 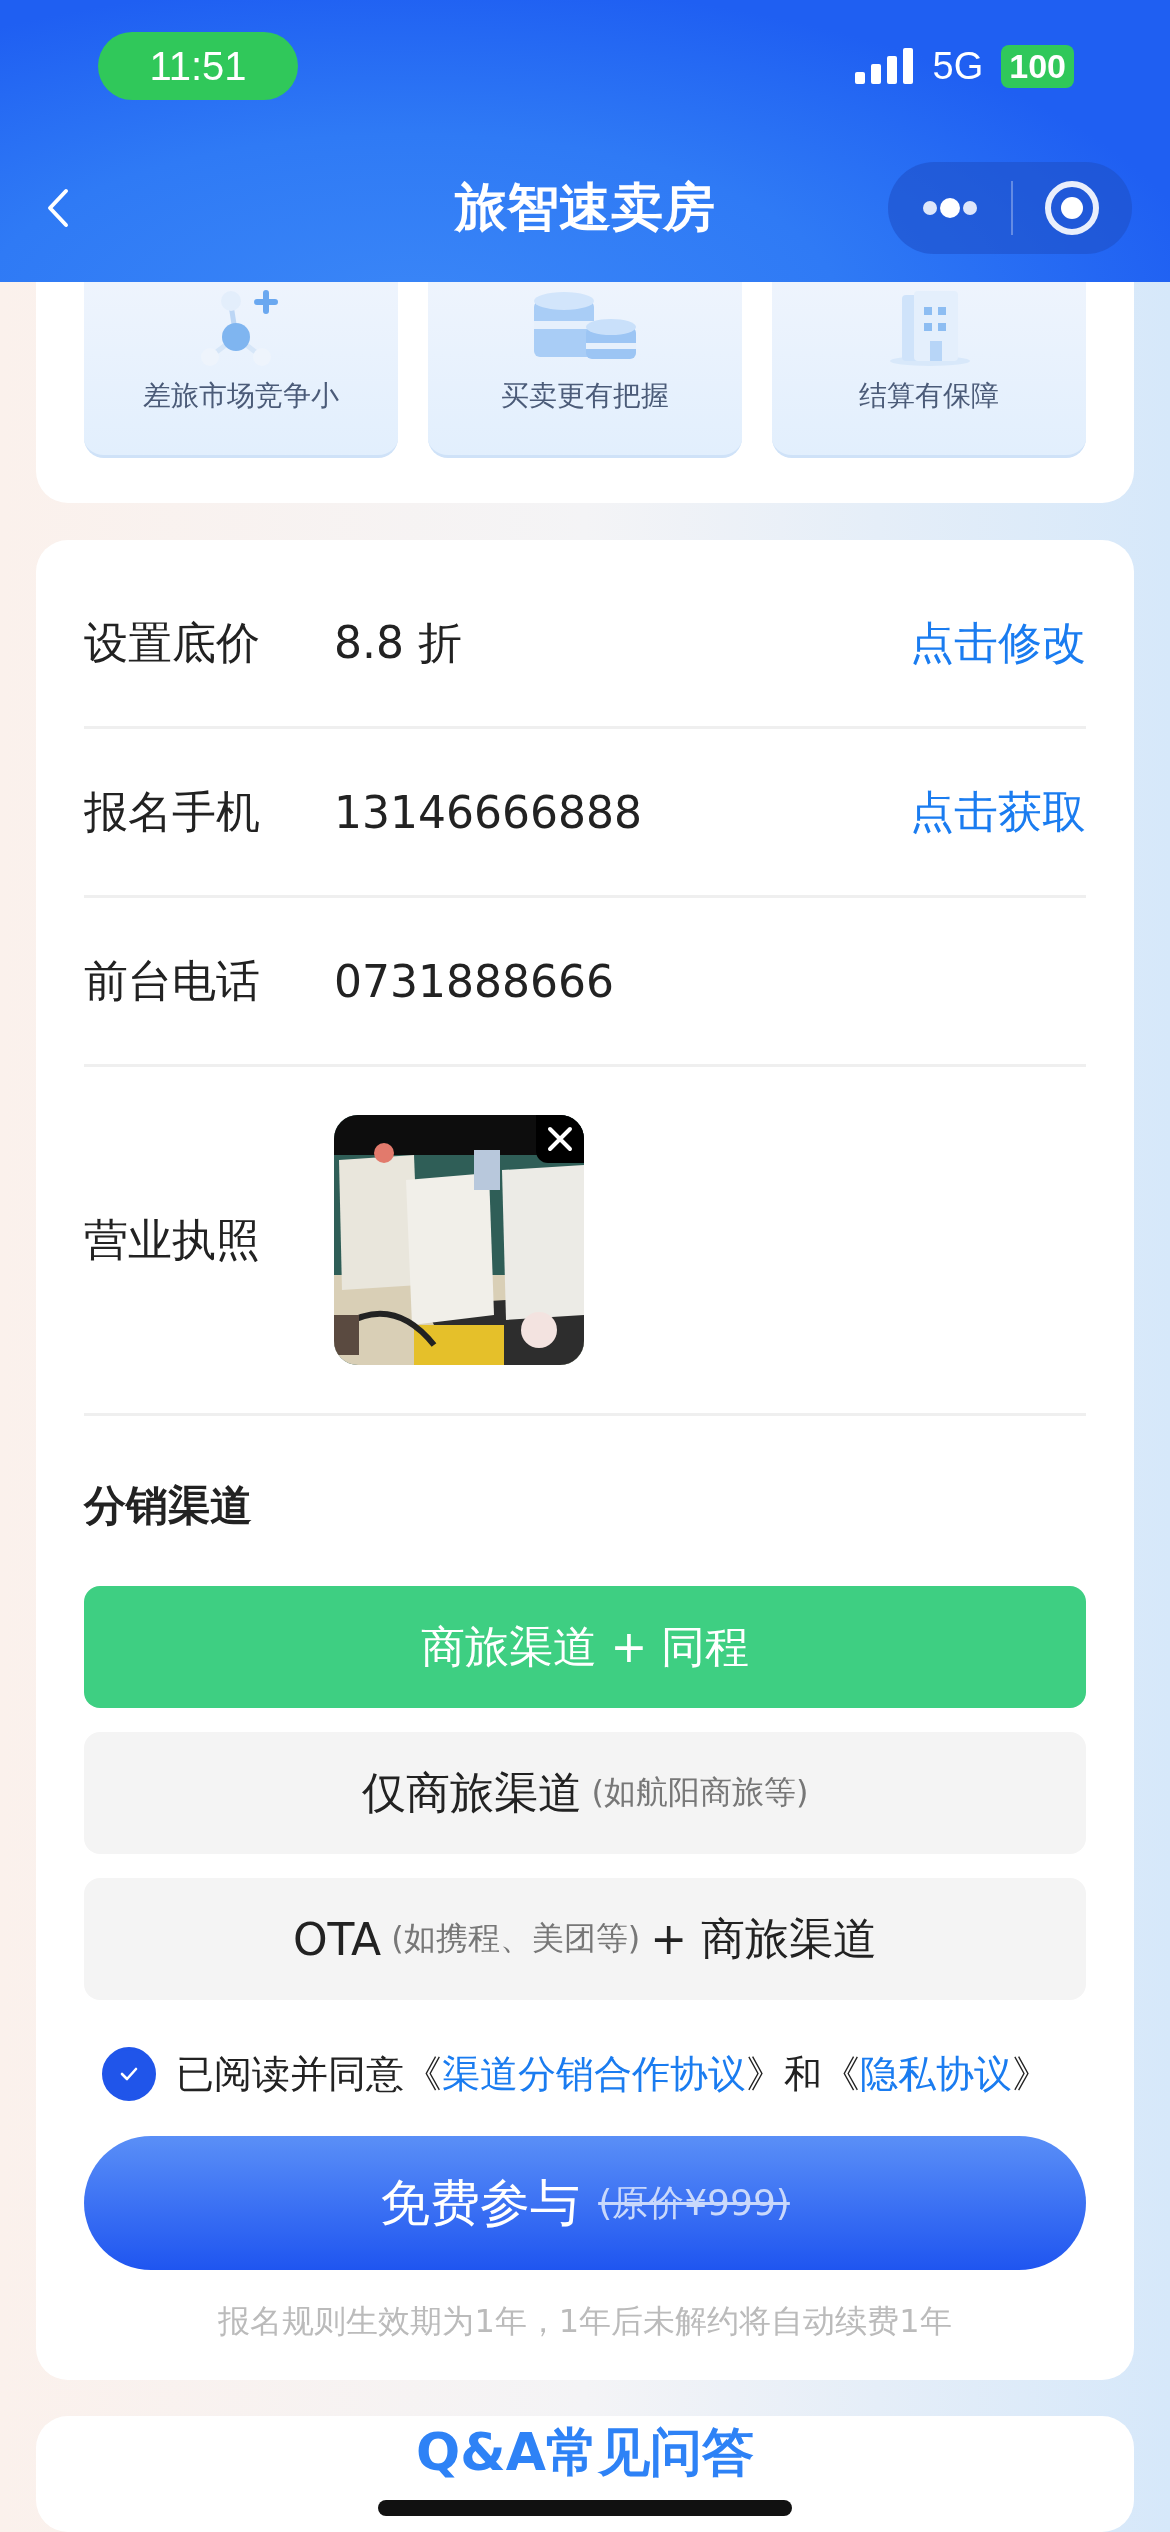 What do you see at coordinates (884, 66) in the screenshot?
I see `signal-icon` at bounding box center [884, 66].